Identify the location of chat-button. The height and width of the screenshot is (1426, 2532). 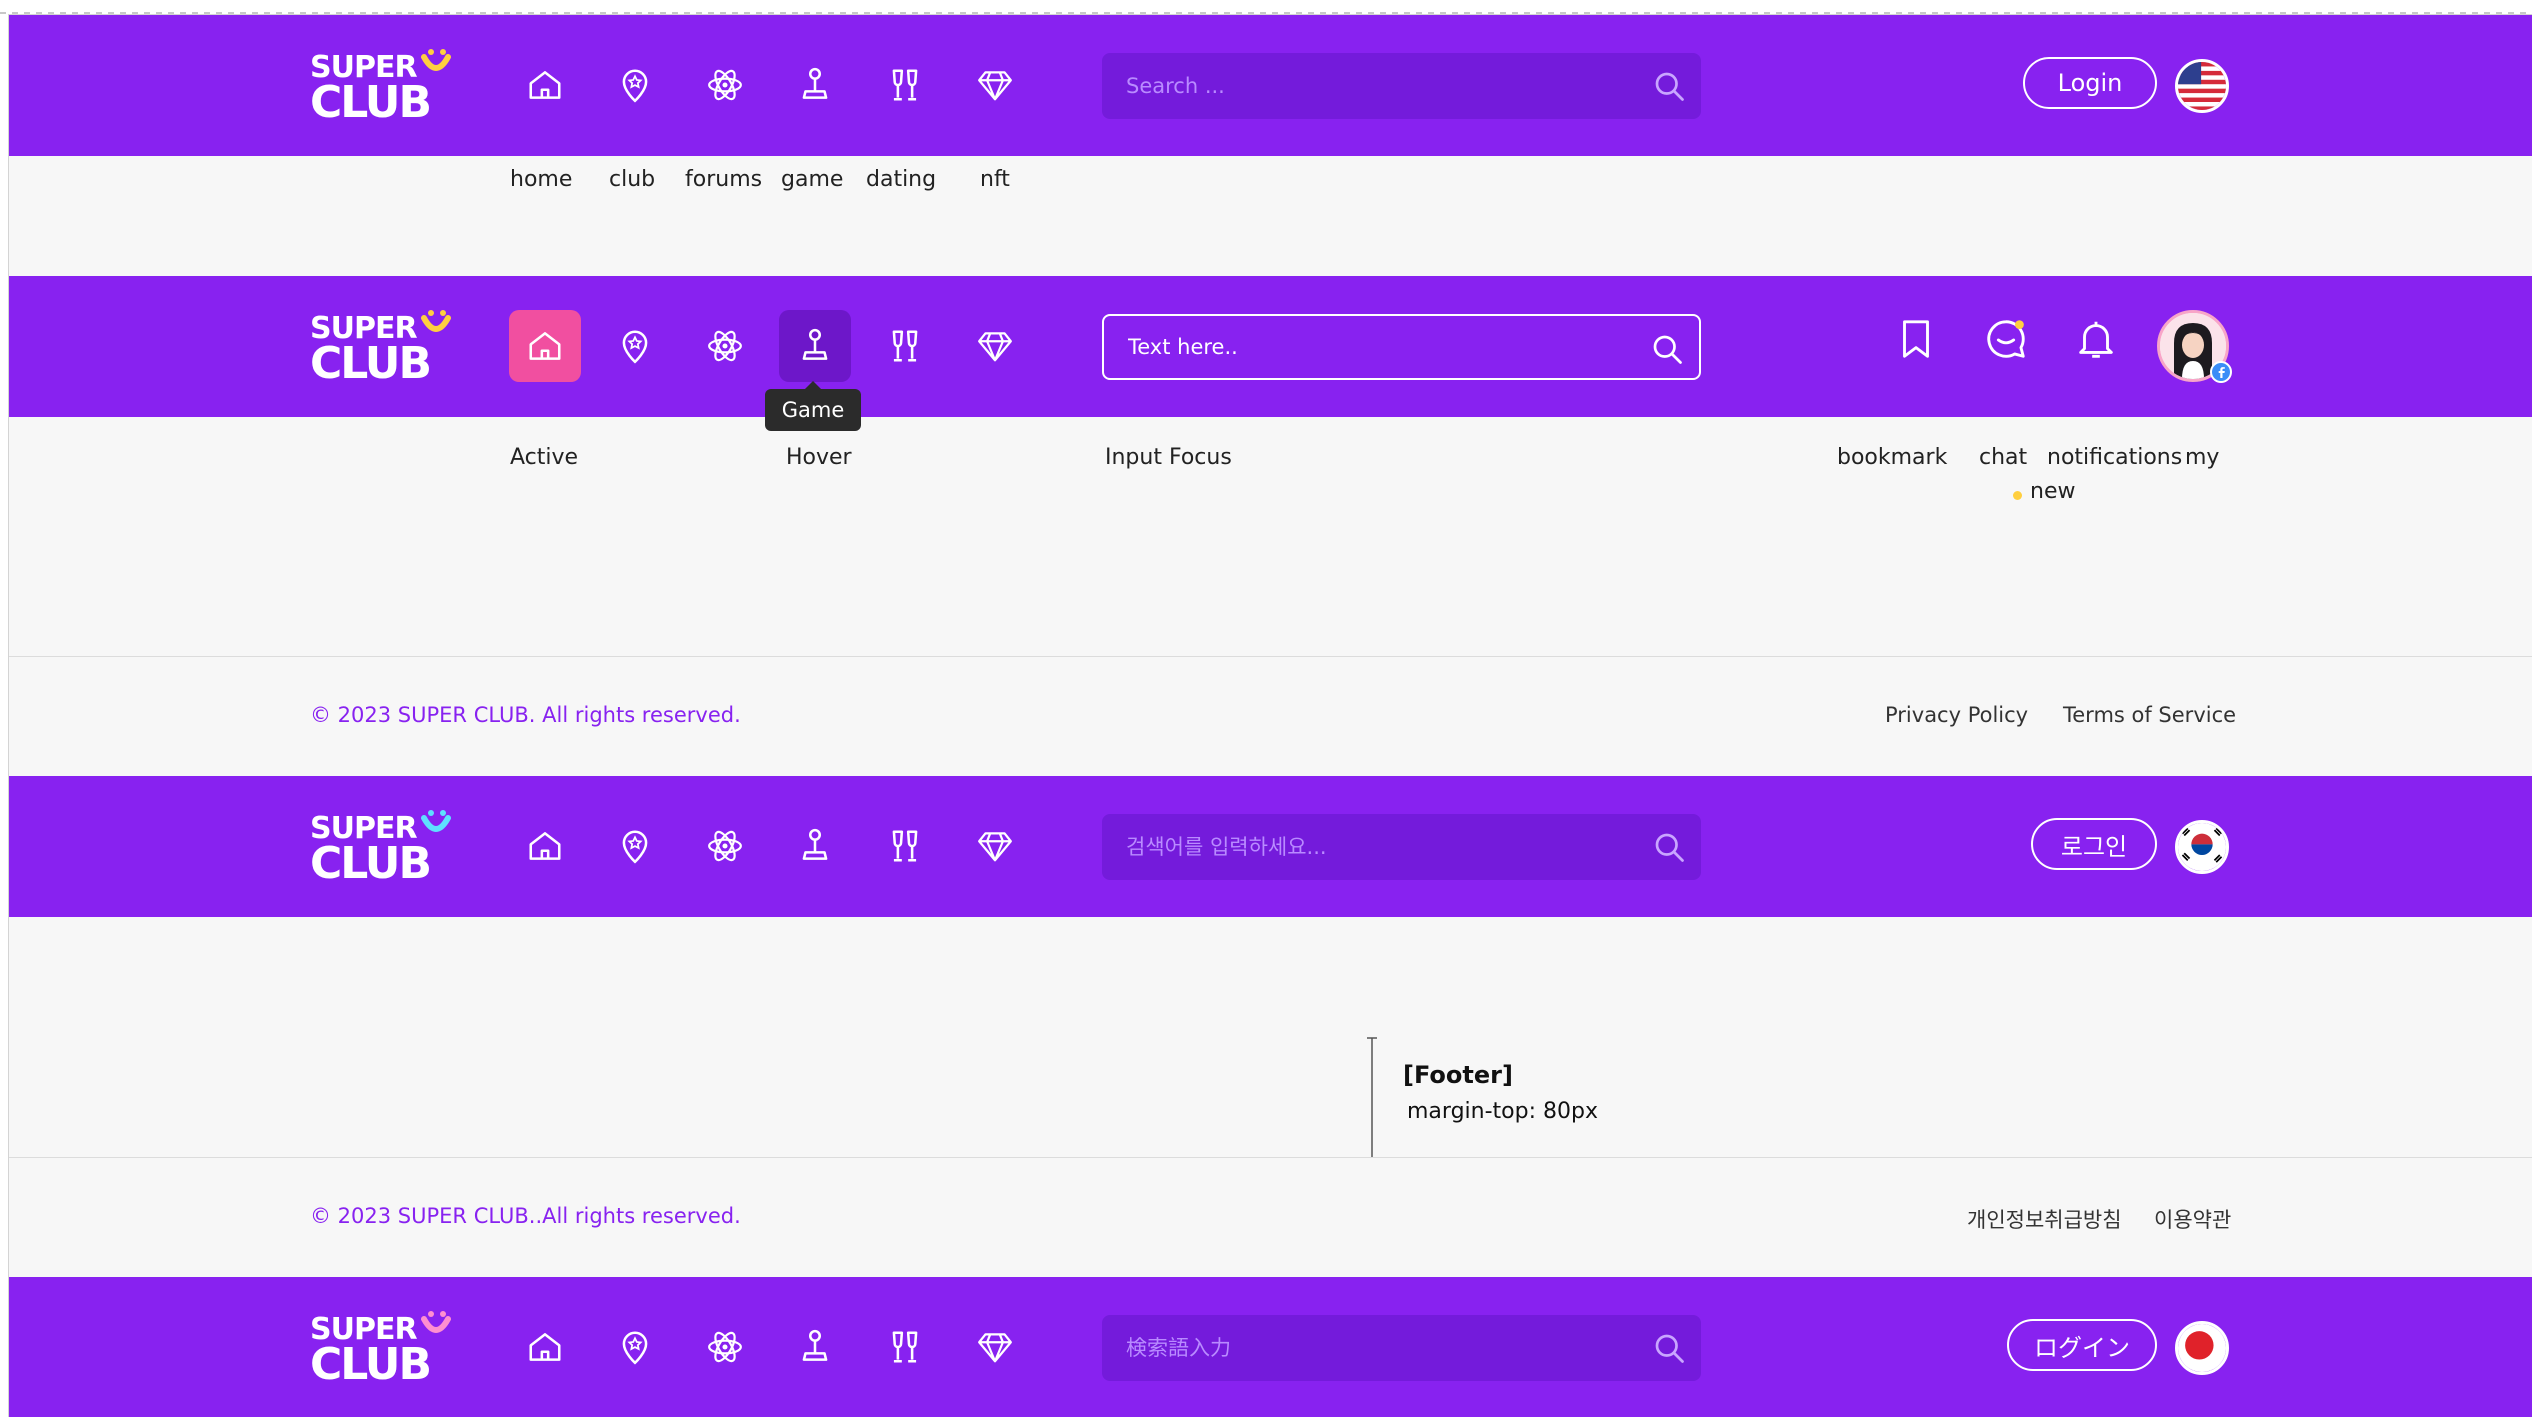
(2006, 339).